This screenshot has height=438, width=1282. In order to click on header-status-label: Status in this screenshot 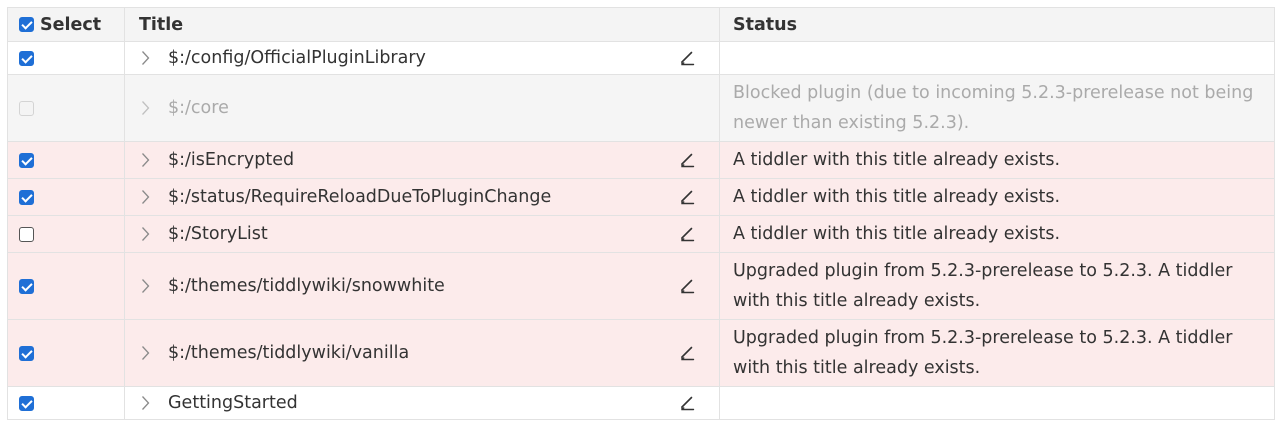, I will do `click(765, 24)`.